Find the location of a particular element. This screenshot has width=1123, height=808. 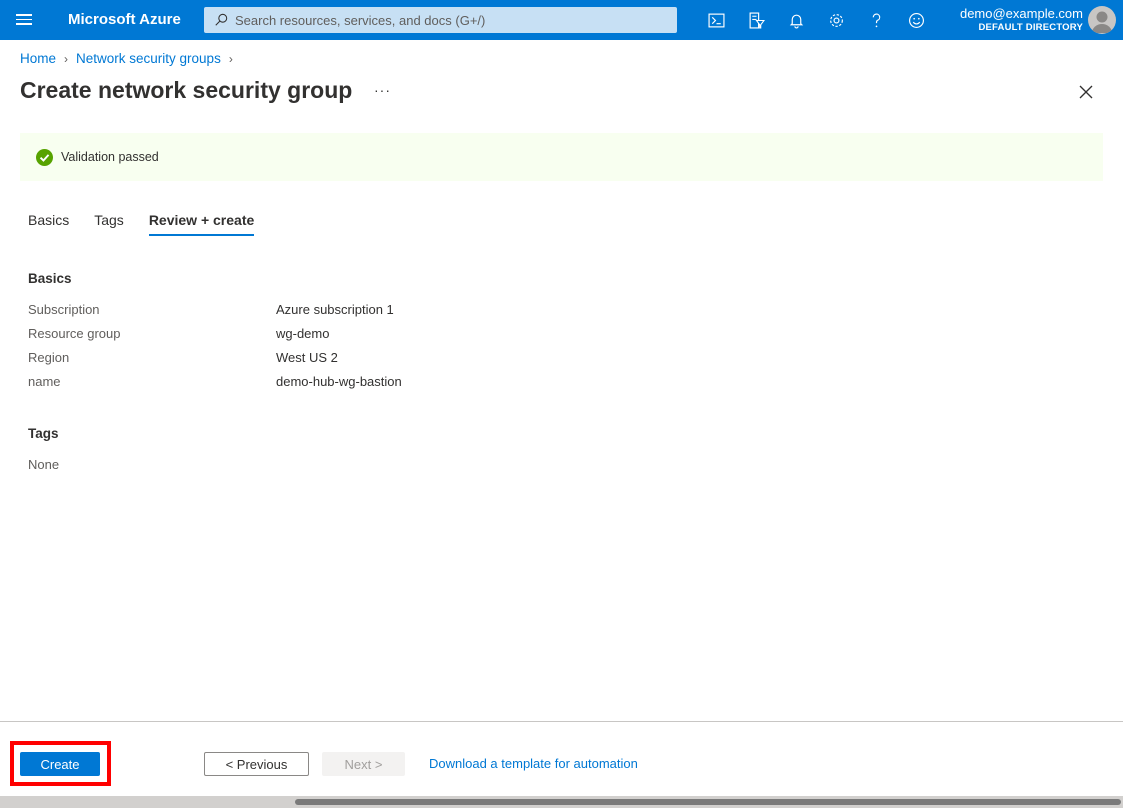

section-basics-title: Basics is located at coordinates (50, 278).